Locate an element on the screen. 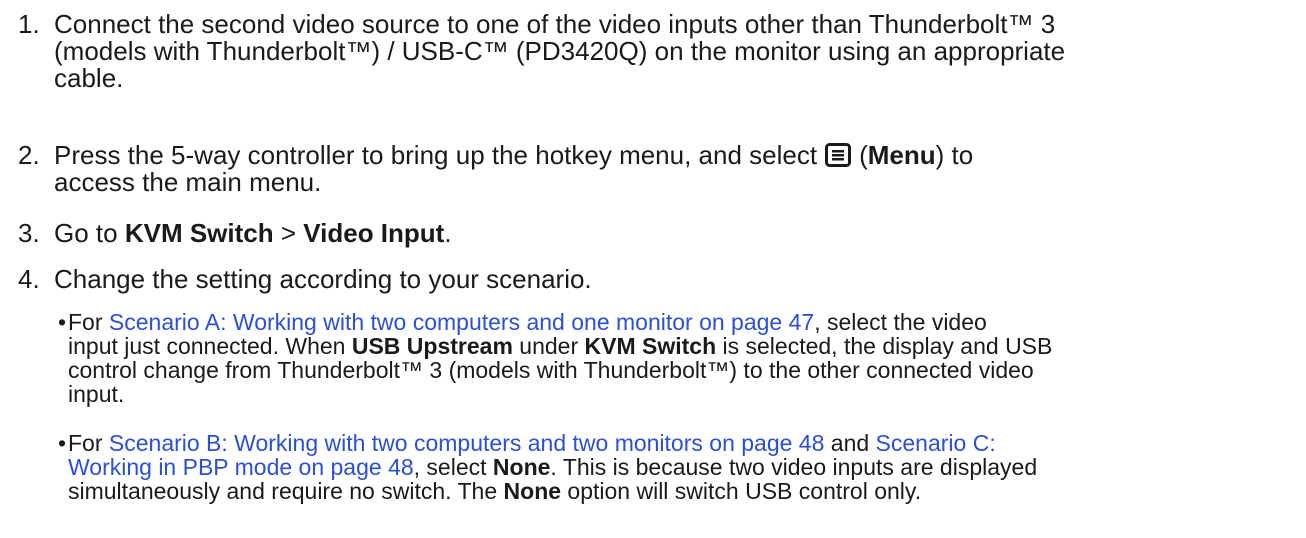 This screenshot has height=538, width=1306. step-text: Go to KVM Switch > Video Input. is located at coordinates (253, 233).